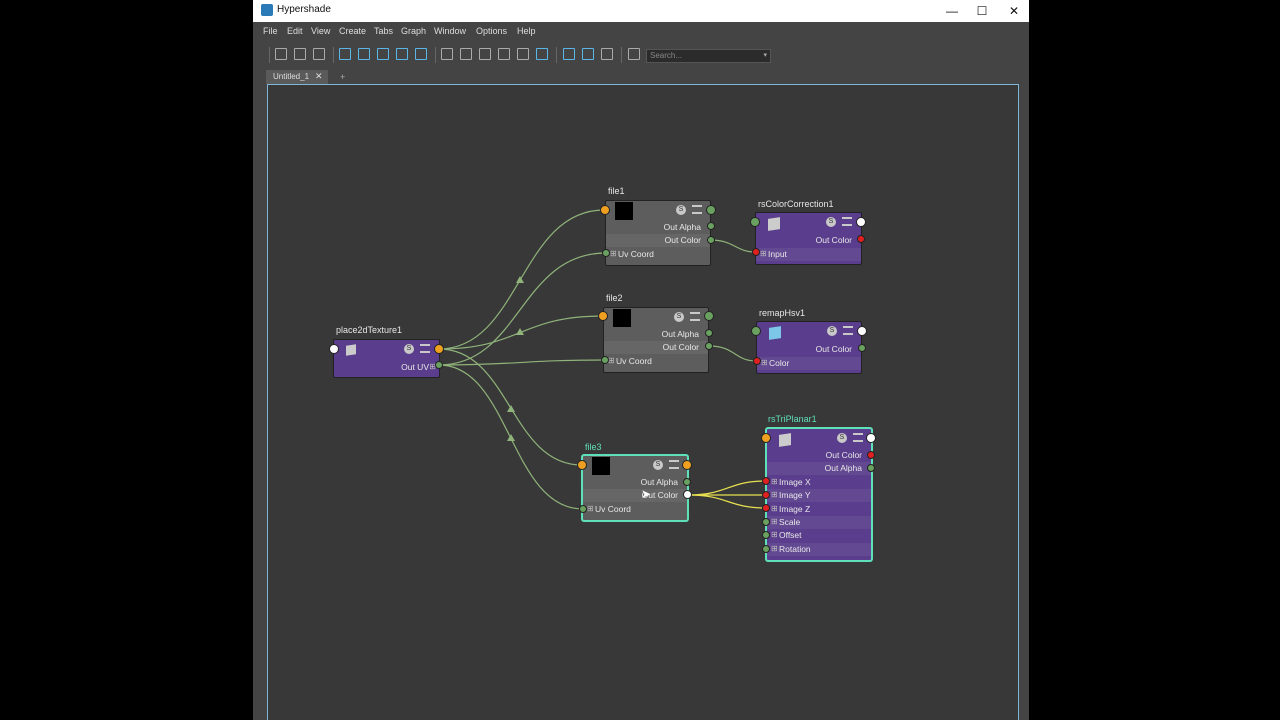 The width and height of the screenshot is (1280, 720). I want to click on node-rscolorcorrection1: S Out Color ⊞ Input, so click(808, 238).